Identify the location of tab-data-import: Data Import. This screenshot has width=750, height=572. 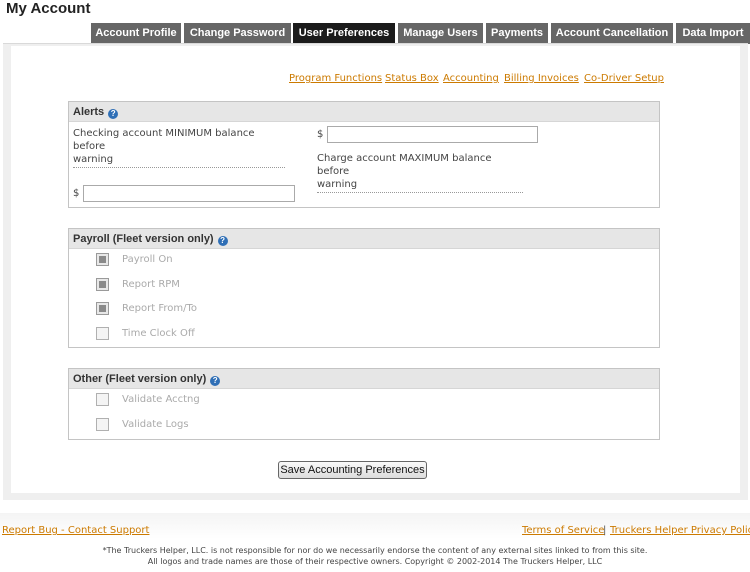
(713, 33).